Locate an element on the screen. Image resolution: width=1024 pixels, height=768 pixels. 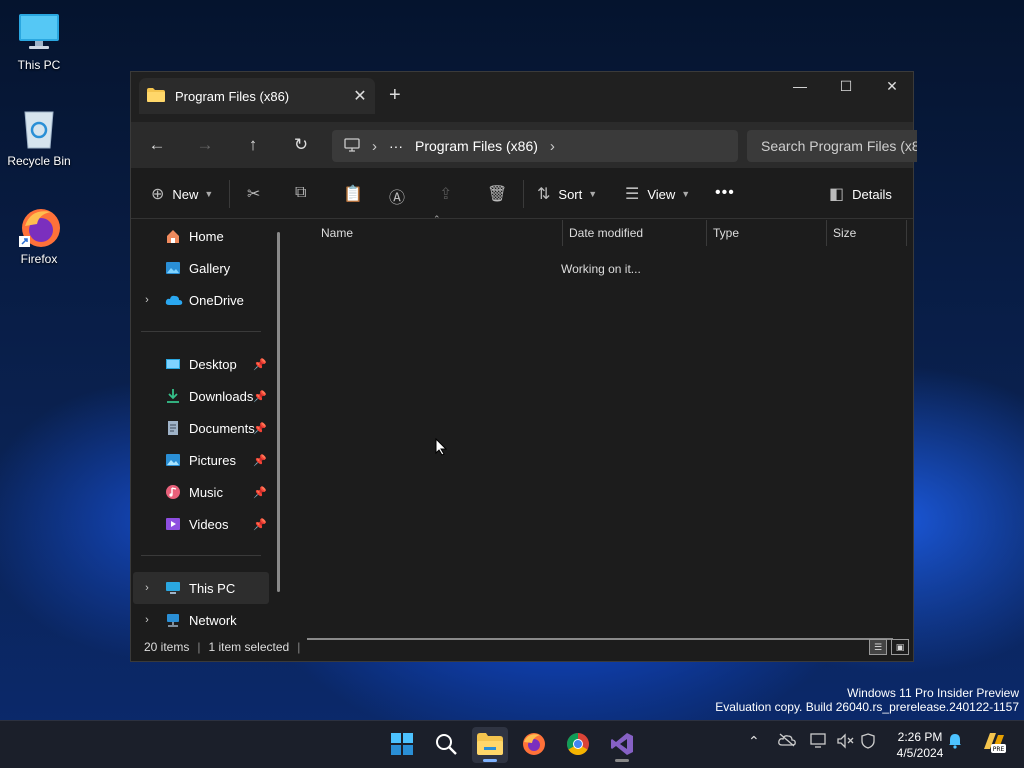
rename-button: Ⓐ is located at coordinates (397, 196).